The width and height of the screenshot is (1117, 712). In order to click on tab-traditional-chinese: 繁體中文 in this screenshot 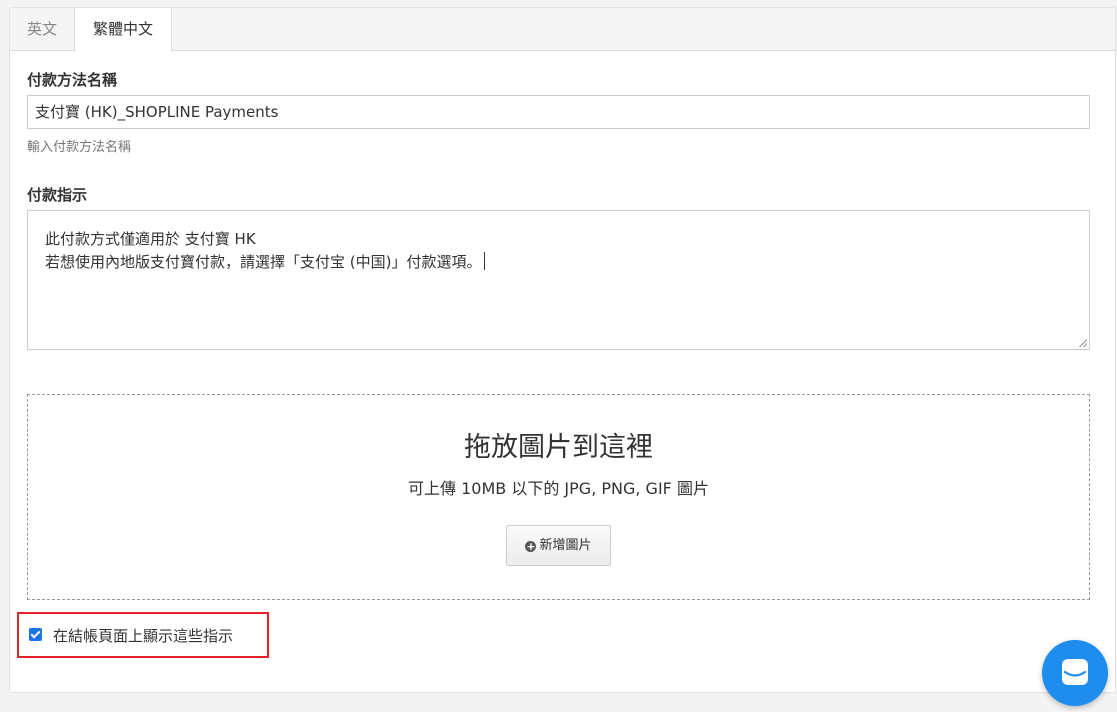, I will do `click(123, 30)`.